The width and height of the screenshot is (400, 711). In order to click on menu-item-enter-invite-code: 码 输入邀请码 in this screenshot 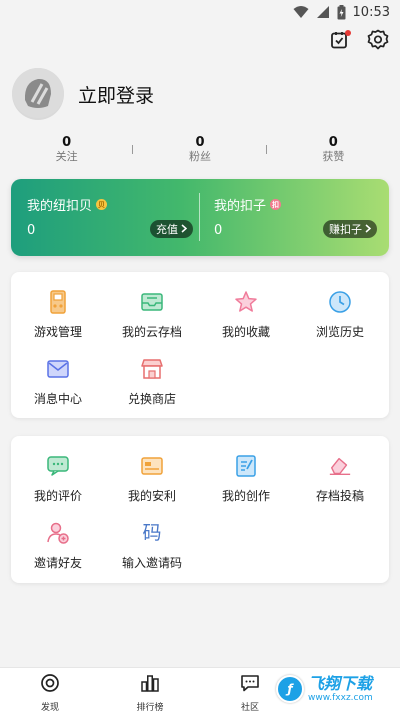, I will do `click(152, 546)`.